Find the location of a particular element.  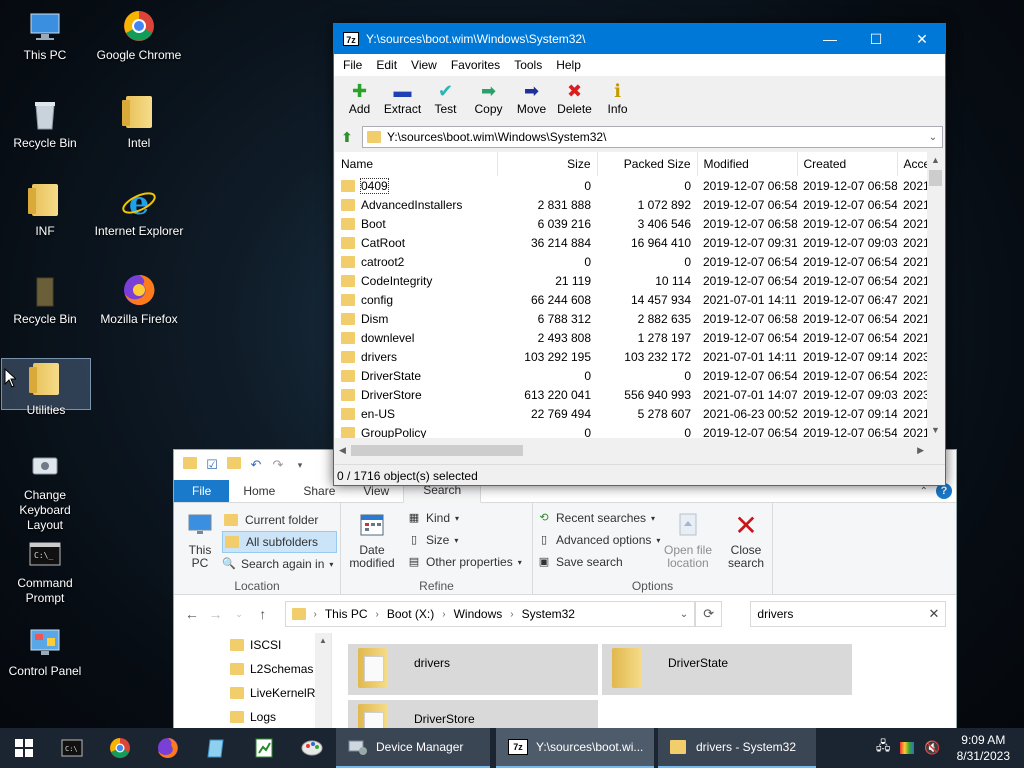

up-folder-button: ⬆ is located at coordinates (347, 137).